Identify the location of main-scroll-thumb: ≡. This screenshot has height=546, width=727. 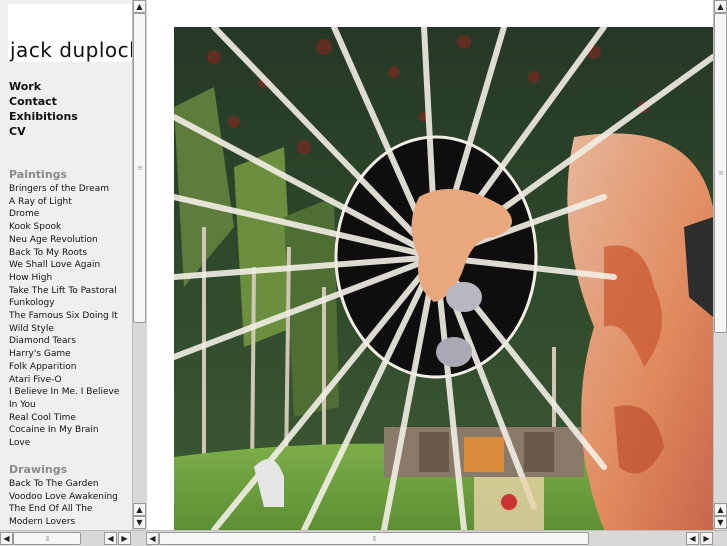
(720, 173).